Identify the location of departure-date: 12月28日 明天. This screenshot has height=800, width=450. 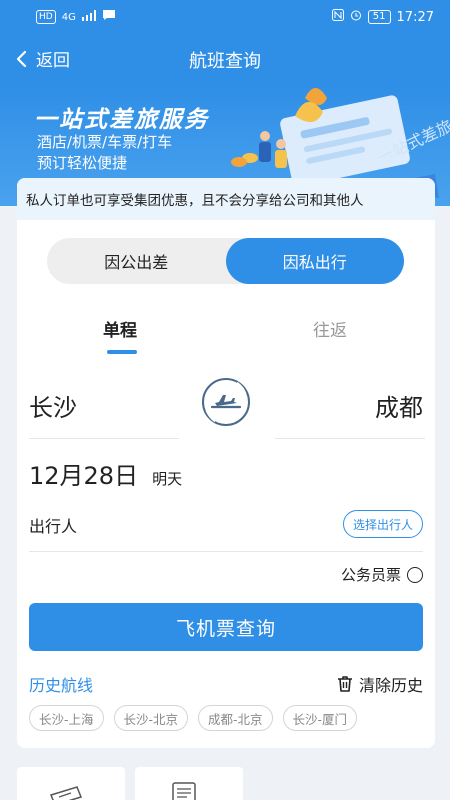
(105, 473).